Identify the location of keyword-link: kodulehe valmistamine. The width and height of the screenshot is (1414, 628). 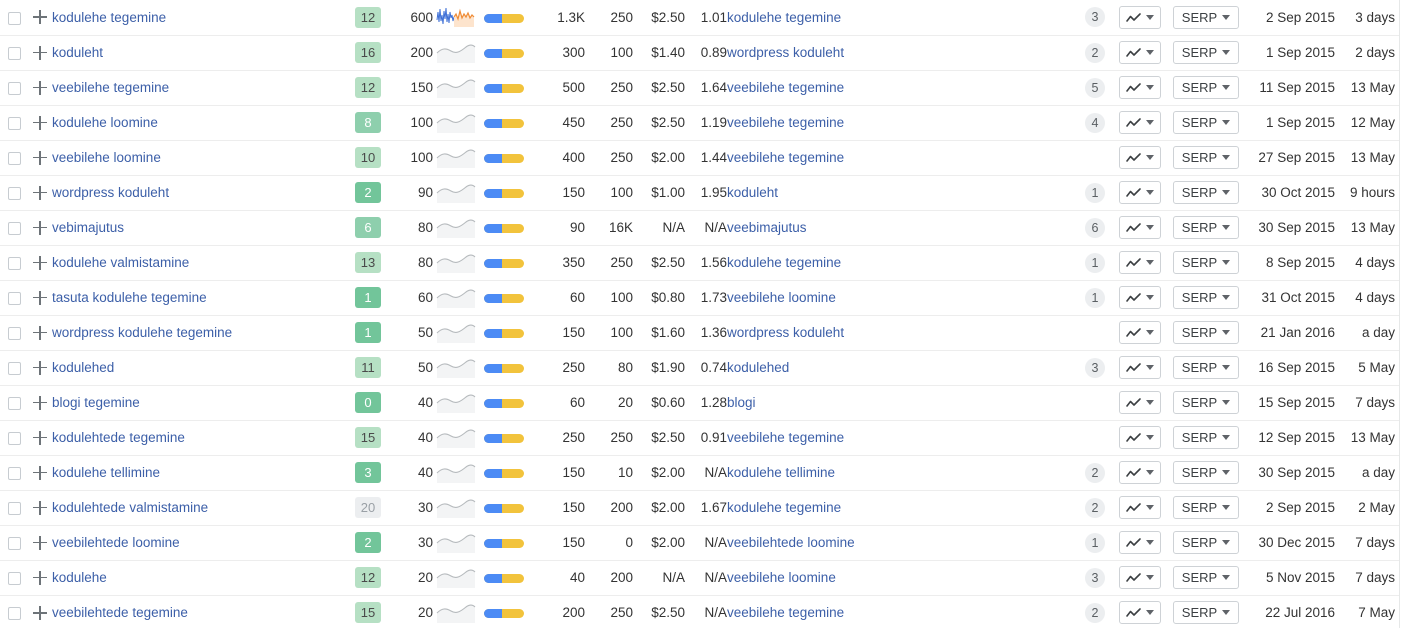
(120, 262).